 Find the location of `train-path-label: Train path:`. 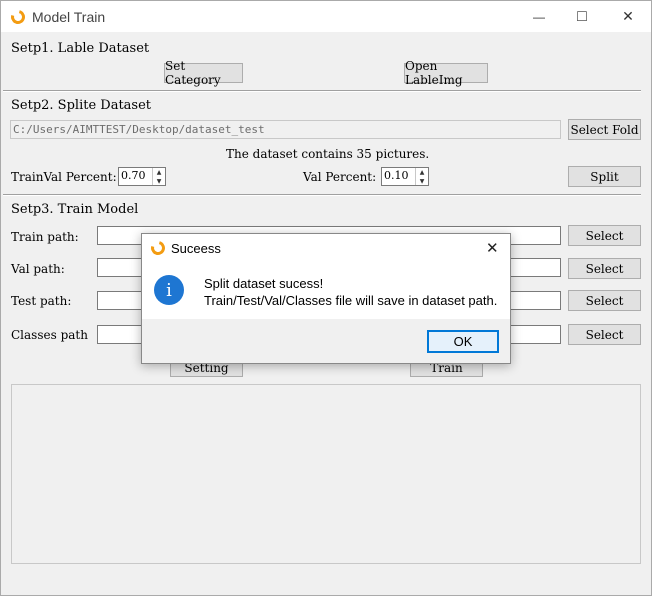

train-path-label: Train path: is located at coordinates (45, 237).